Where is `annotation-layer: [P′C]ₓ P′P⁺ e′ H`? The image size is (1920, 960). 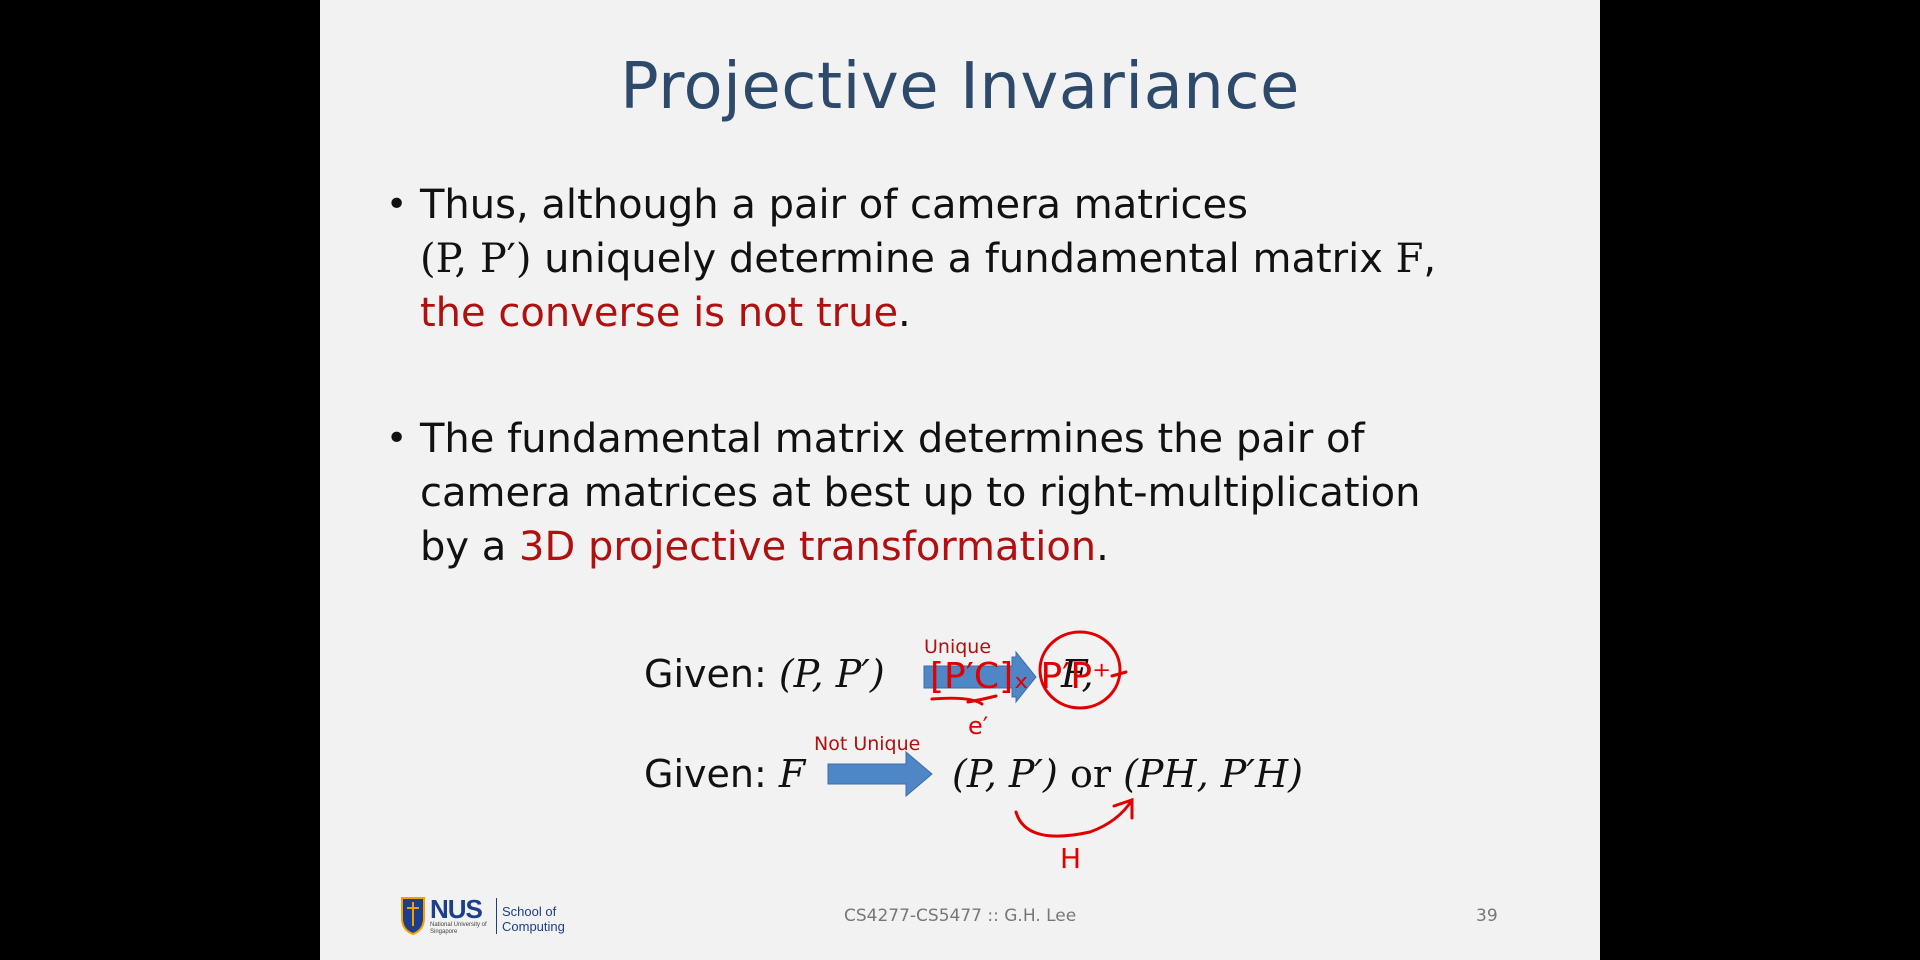
annotation-layer: [P′C]ₓ P′P⁺ e′ H is located at coordinates (980, 752).